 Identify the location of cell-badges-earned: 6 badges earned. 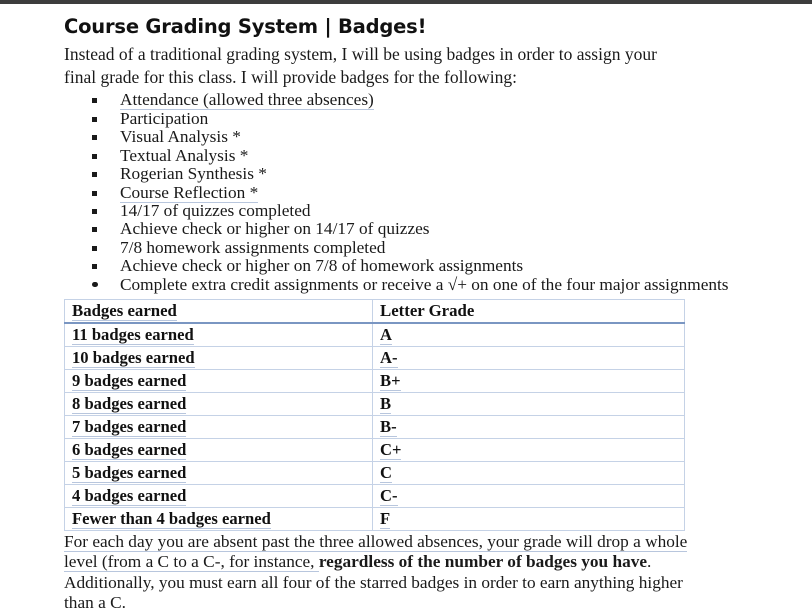
(218, 449).